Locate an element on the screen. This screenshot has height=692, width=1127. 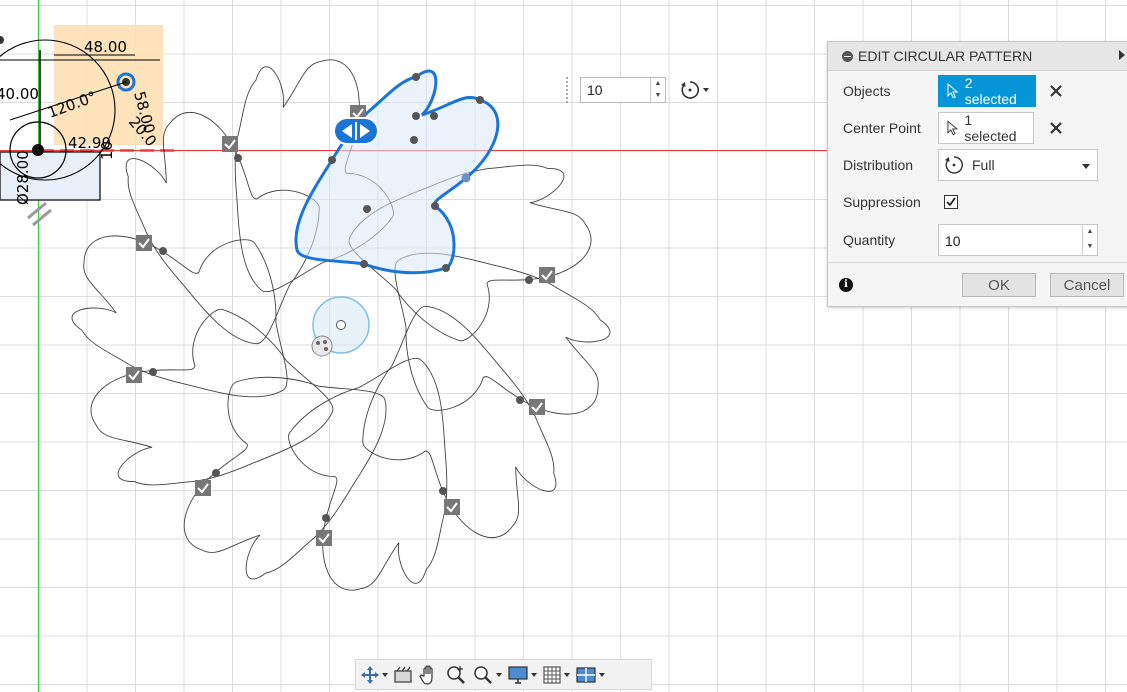
look-at-button is located at coordinates (403, 675).